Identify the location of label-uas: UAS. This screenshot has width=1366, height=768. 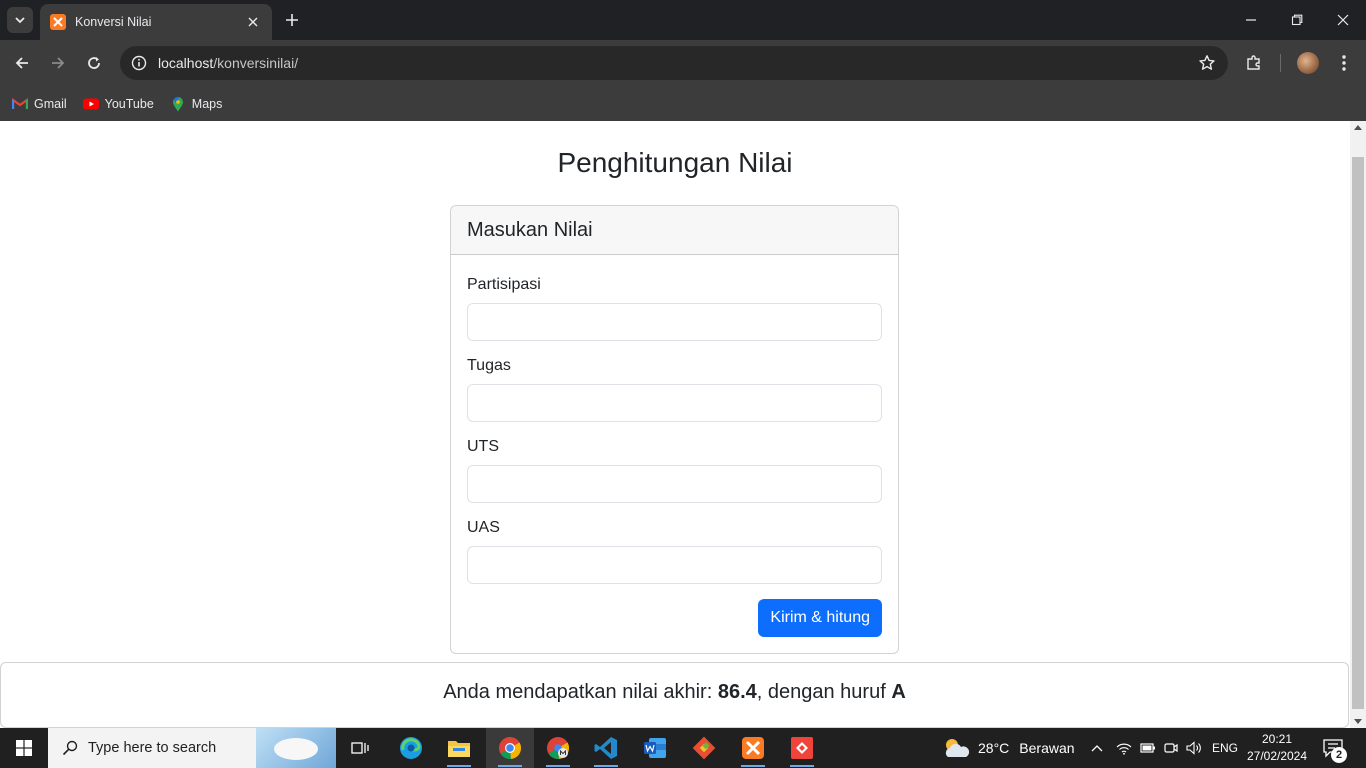
(483, 527).